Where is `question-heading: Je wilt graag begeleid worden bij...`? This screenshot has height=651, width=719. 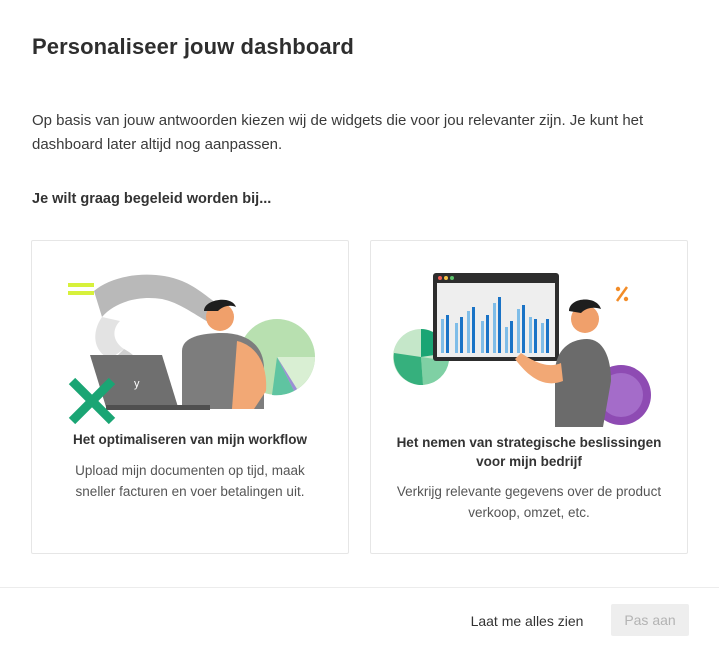
question-heading: Je wilt graag begeleid worden bij... is located at coordinates (152, 199).